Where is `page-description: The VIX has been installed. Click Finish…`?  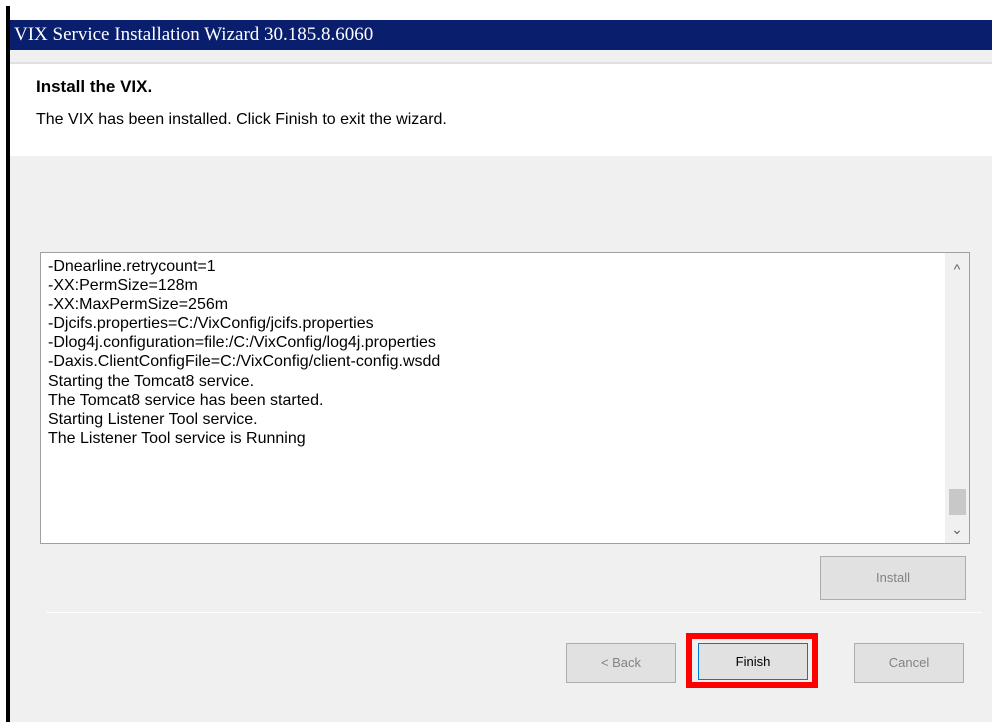 page-description: The VIX has been installed. Click Finish… is located at coordinates (241, 119).